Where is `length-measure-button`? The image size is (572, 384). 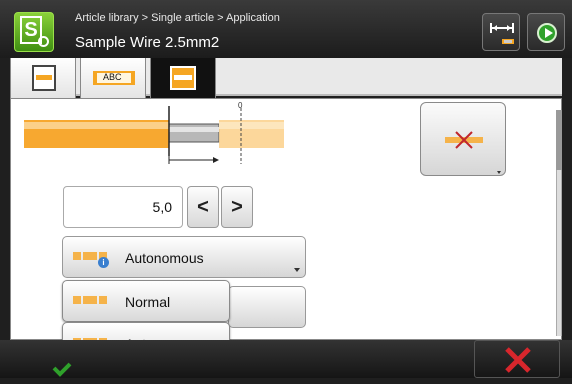 length-measure-button is located at coordinates (501, 32).